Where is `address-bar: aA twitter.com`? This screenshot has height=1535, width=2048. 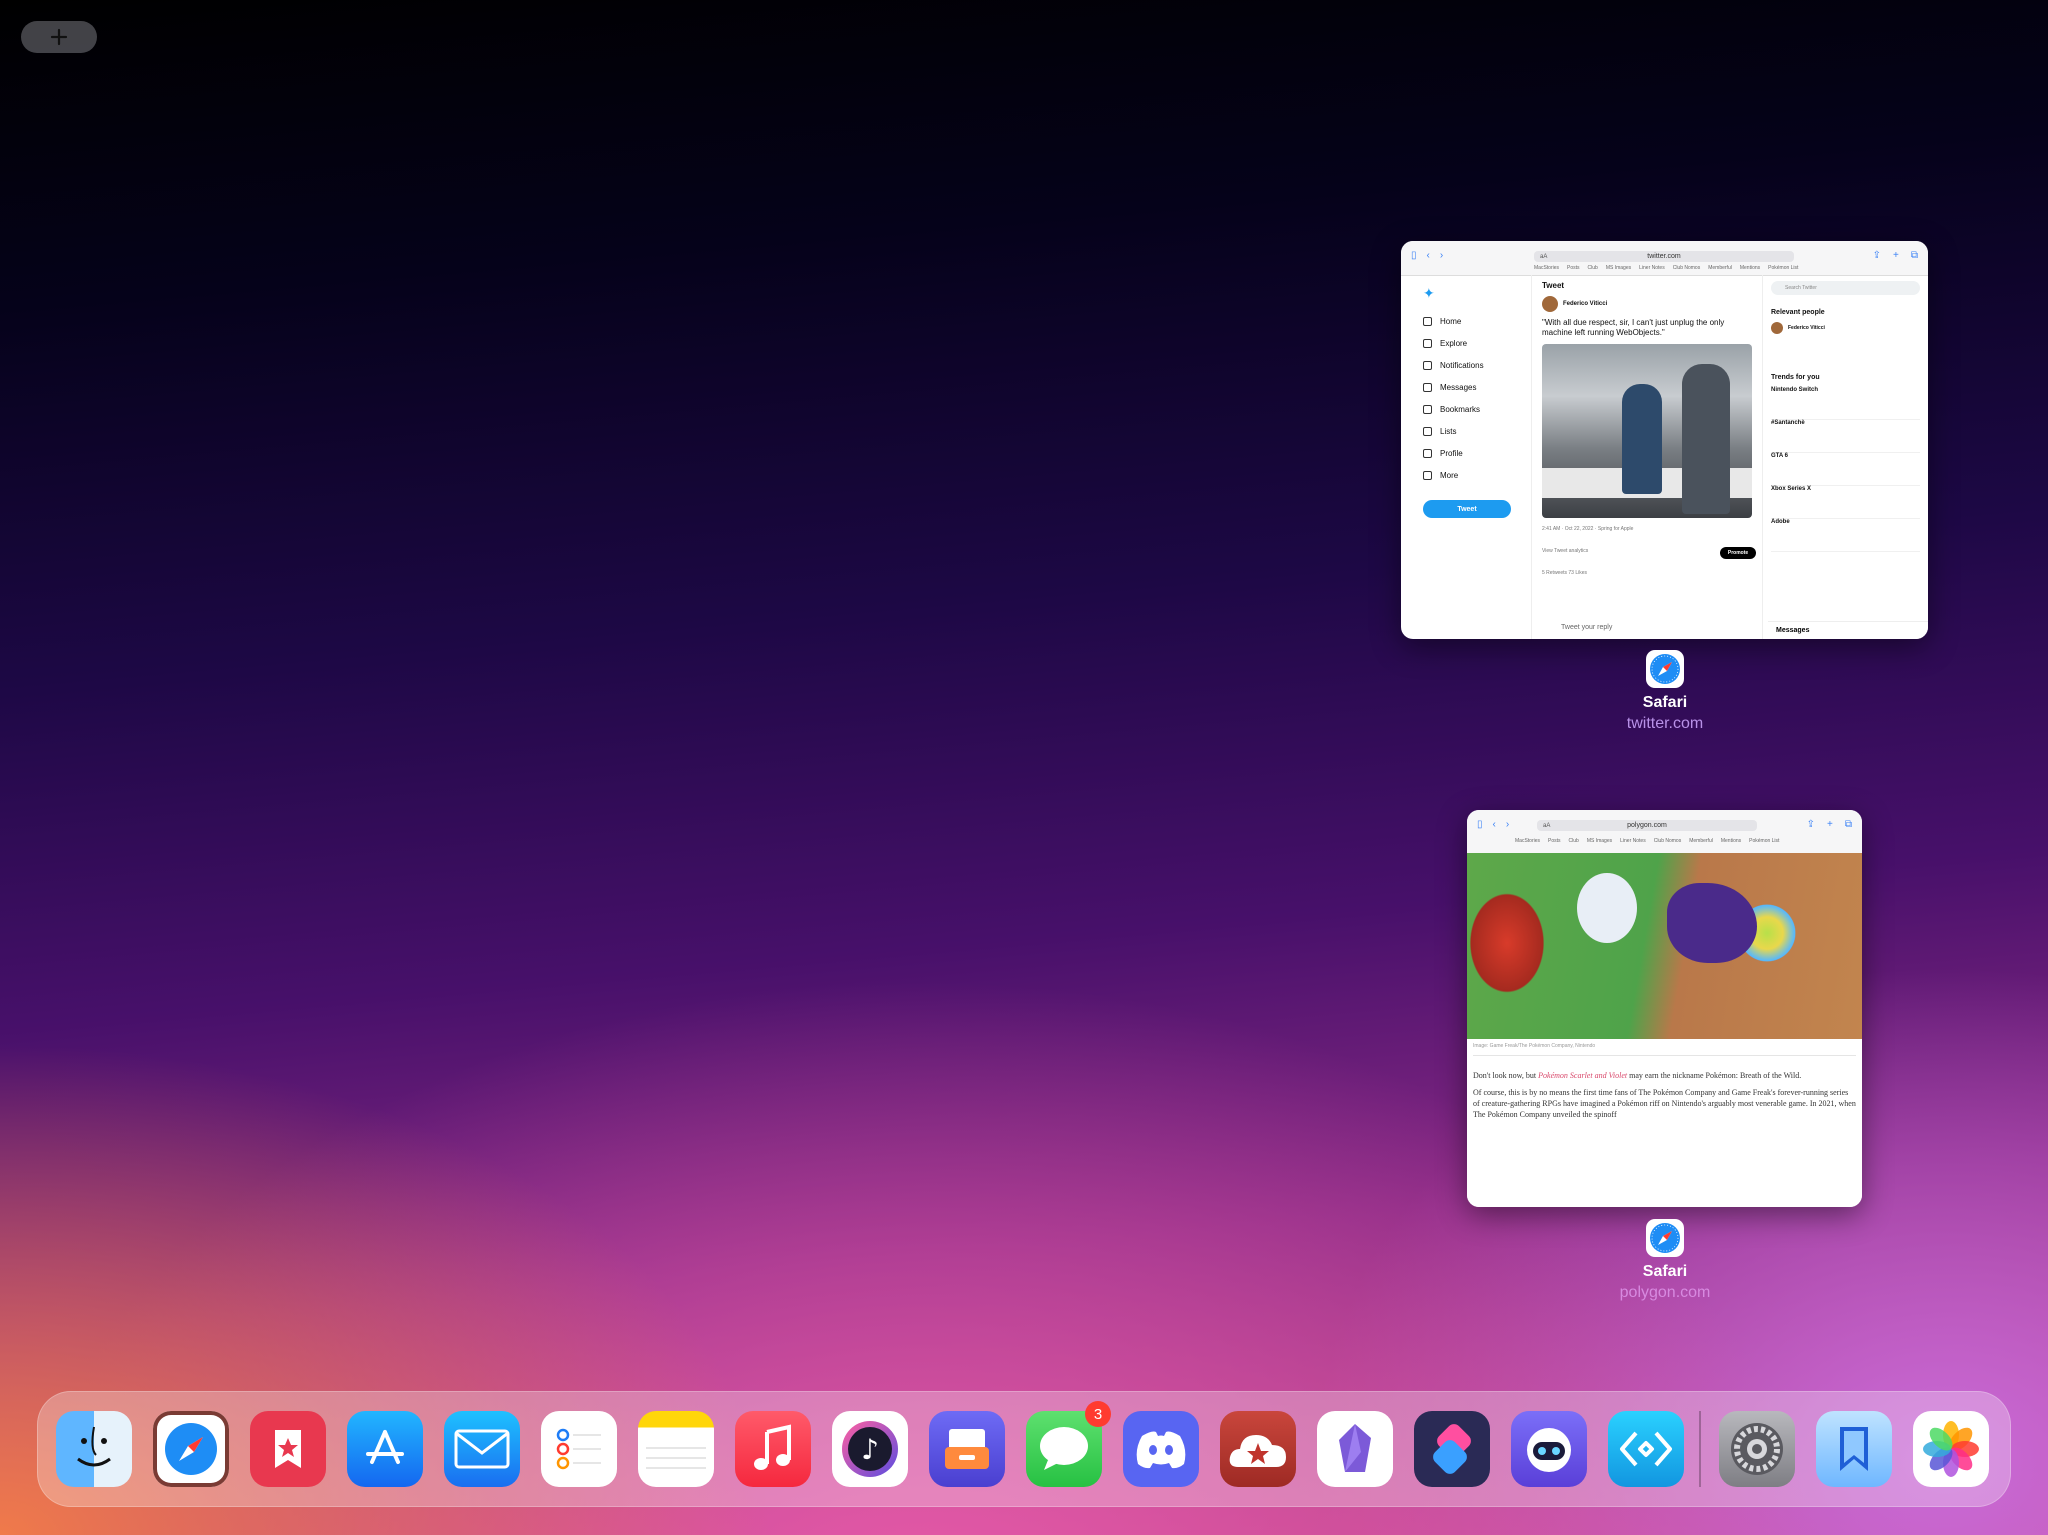
address-bar: aA twitter.com is located at coordinates (1664, 256).